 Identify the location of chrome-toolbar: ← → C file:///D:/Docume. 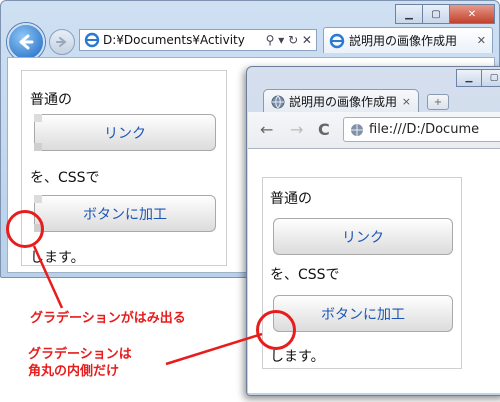
(374, 130).